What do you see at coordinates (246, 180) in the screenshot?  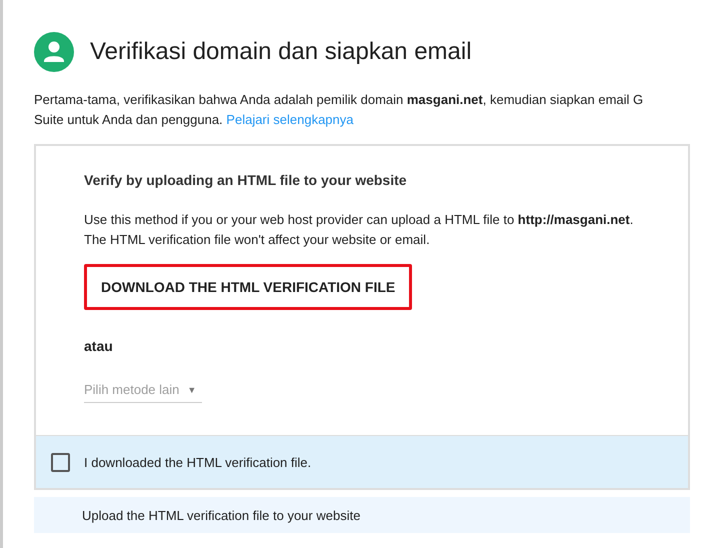 I see `method-heading: Verify by uploading an HTML file to your website` at bounding box center [246, 180].